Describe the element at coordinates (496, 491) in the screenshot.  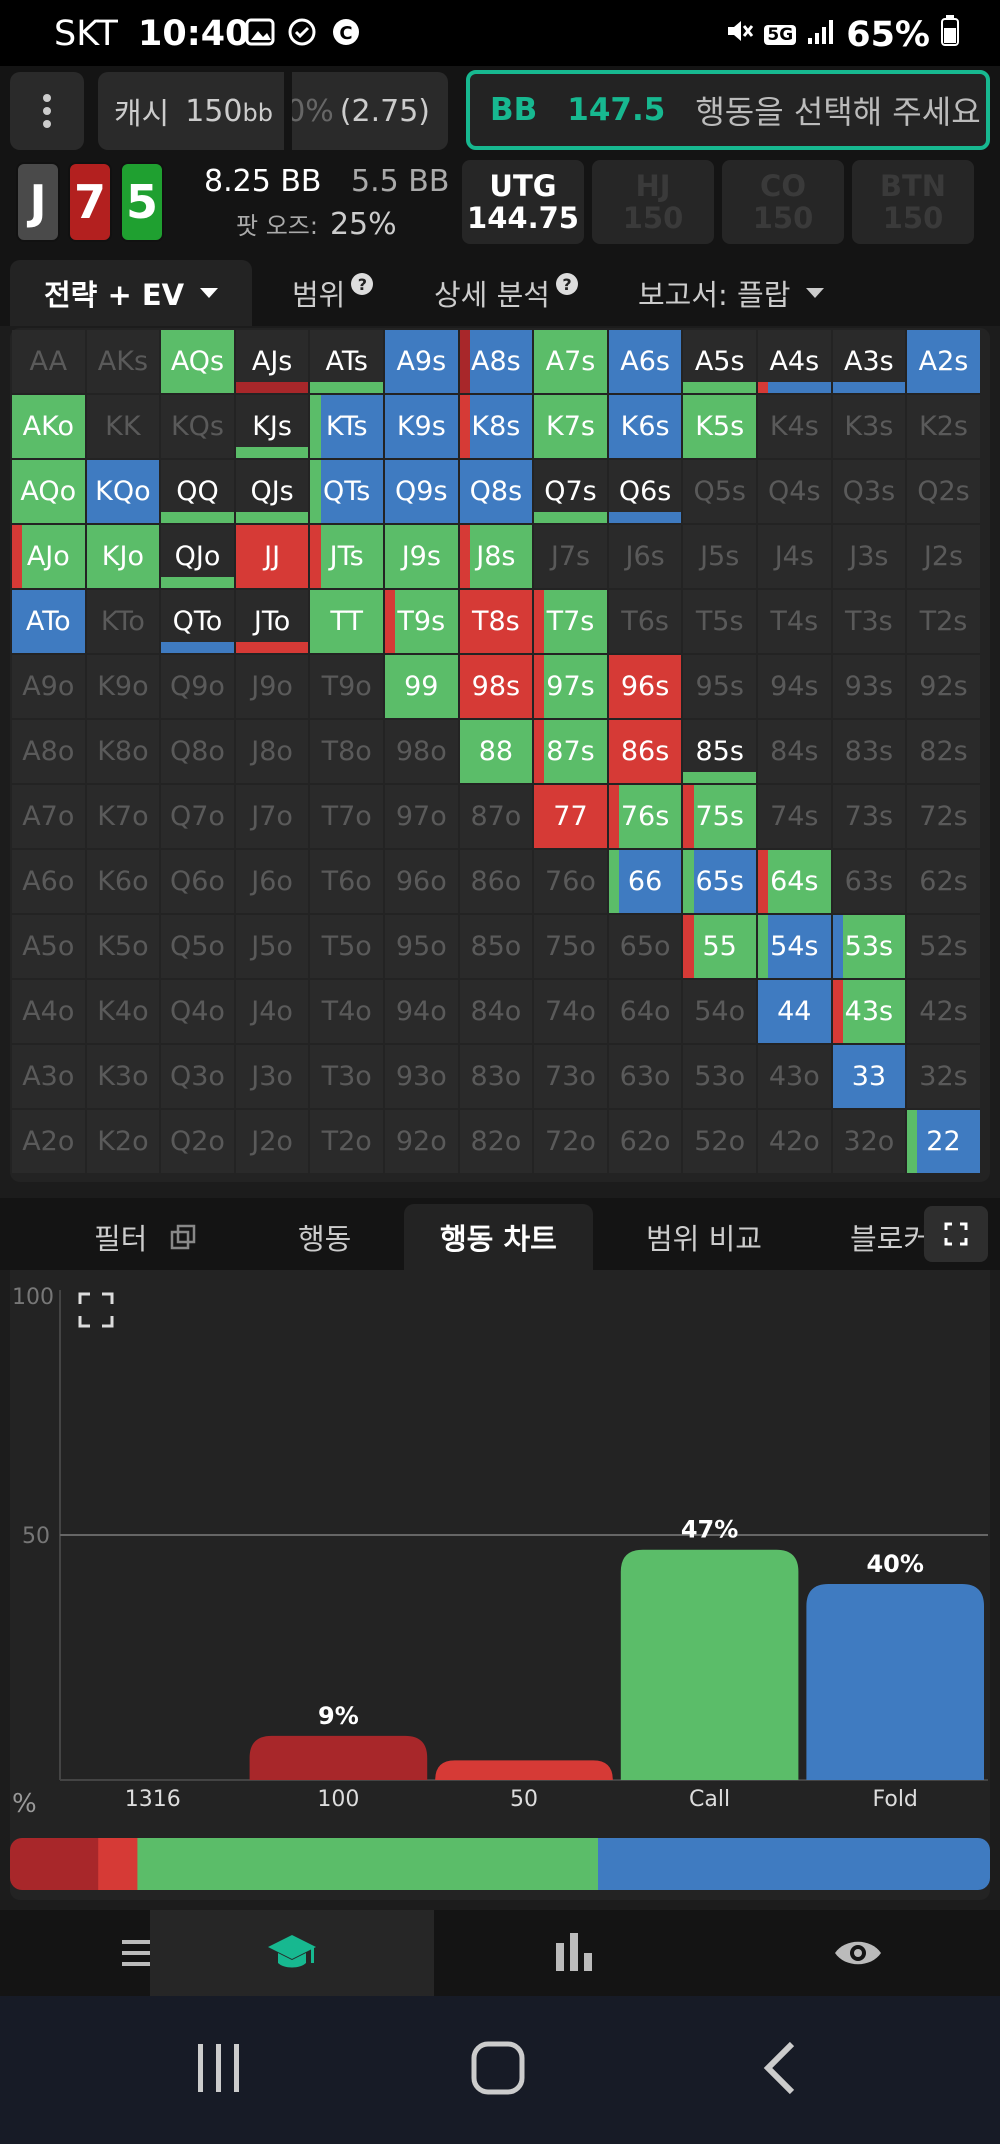
I see `hand-cell: Q8s` at that location.